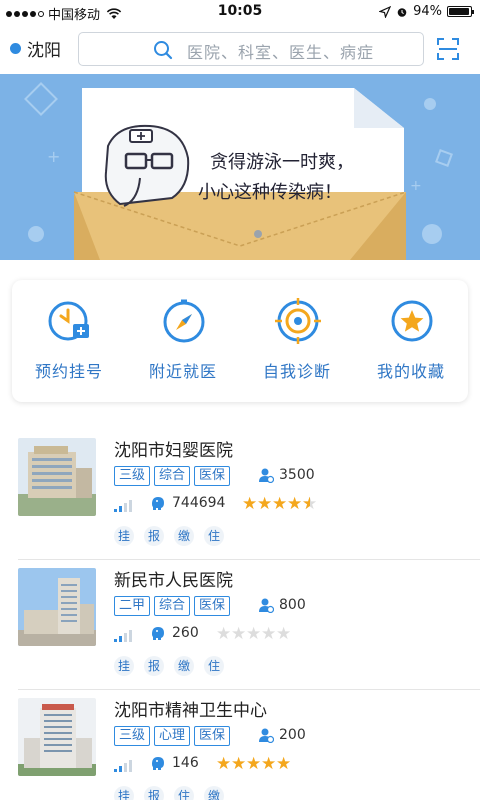  Describe the element at coordinates (44, 51) in the screenshot. I see `city-name: 沈阳` at that location.